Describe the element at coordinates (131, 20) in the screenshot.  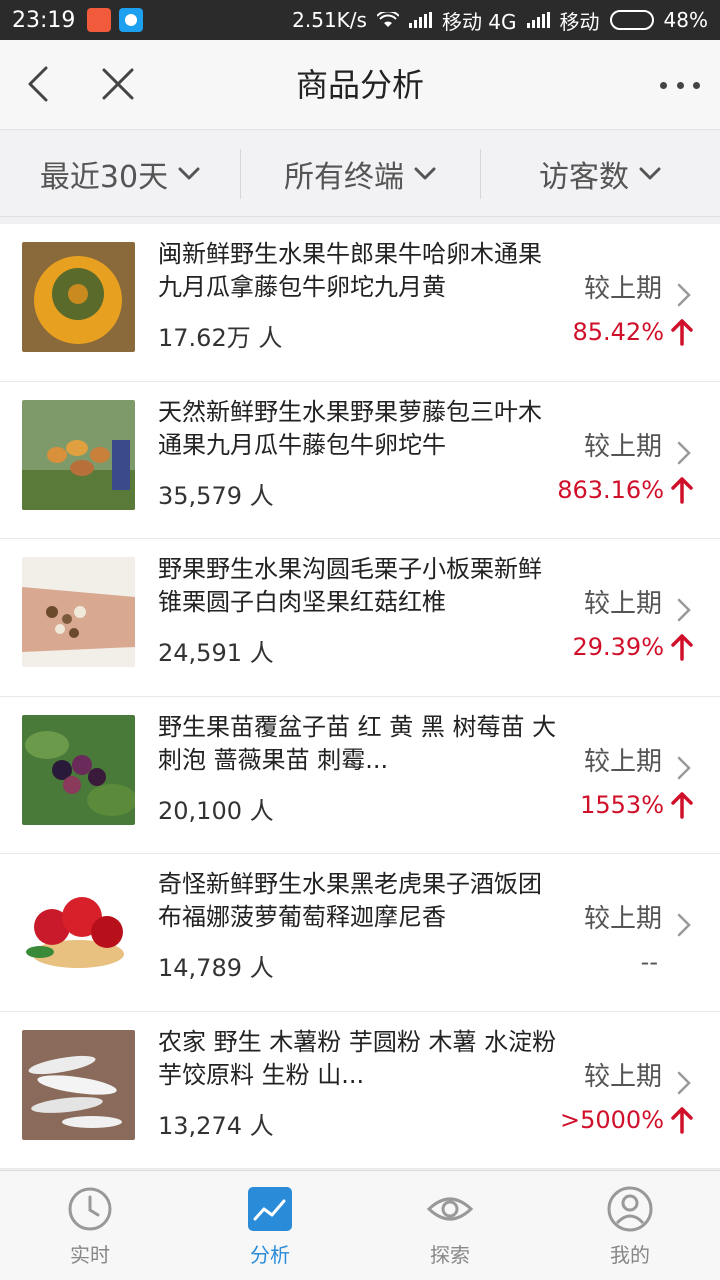
I see `message-notification-icon` at that location.